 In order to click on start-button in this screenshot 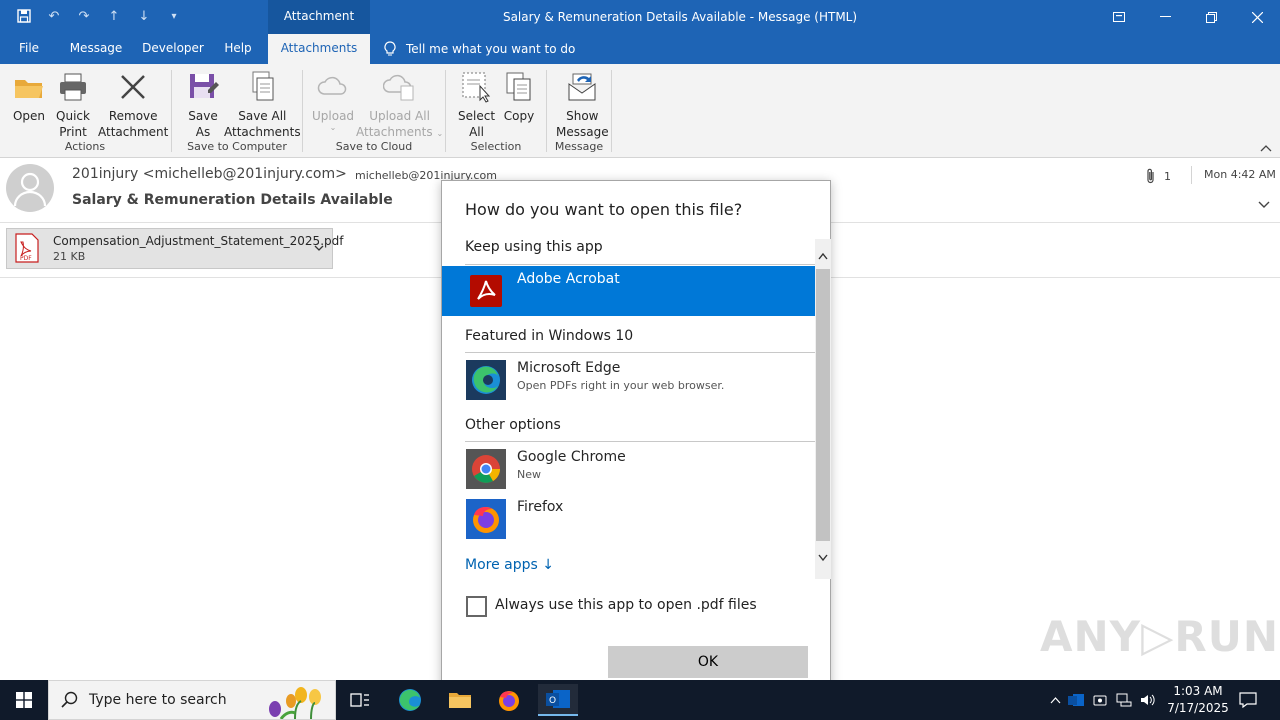, I will do `click(24, 700)`.